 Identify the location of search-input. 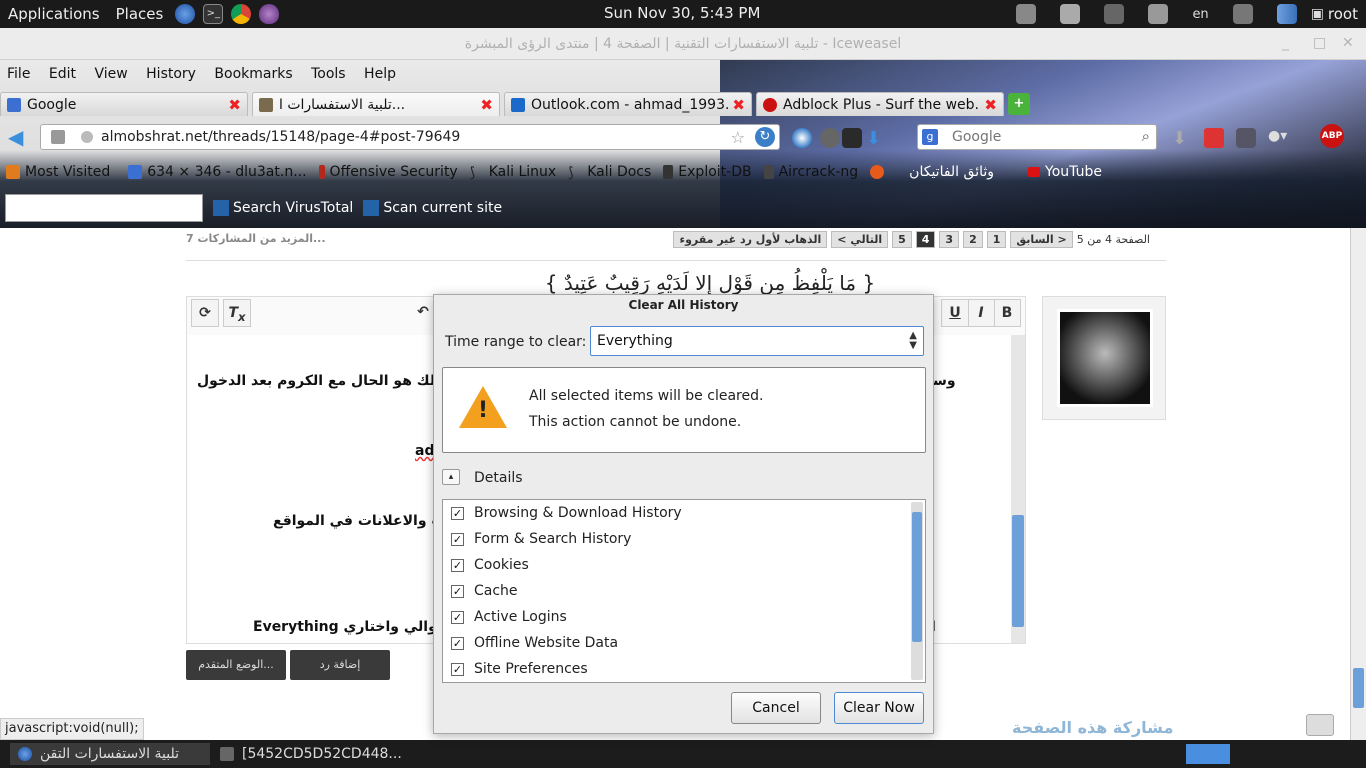
(1042, 137).